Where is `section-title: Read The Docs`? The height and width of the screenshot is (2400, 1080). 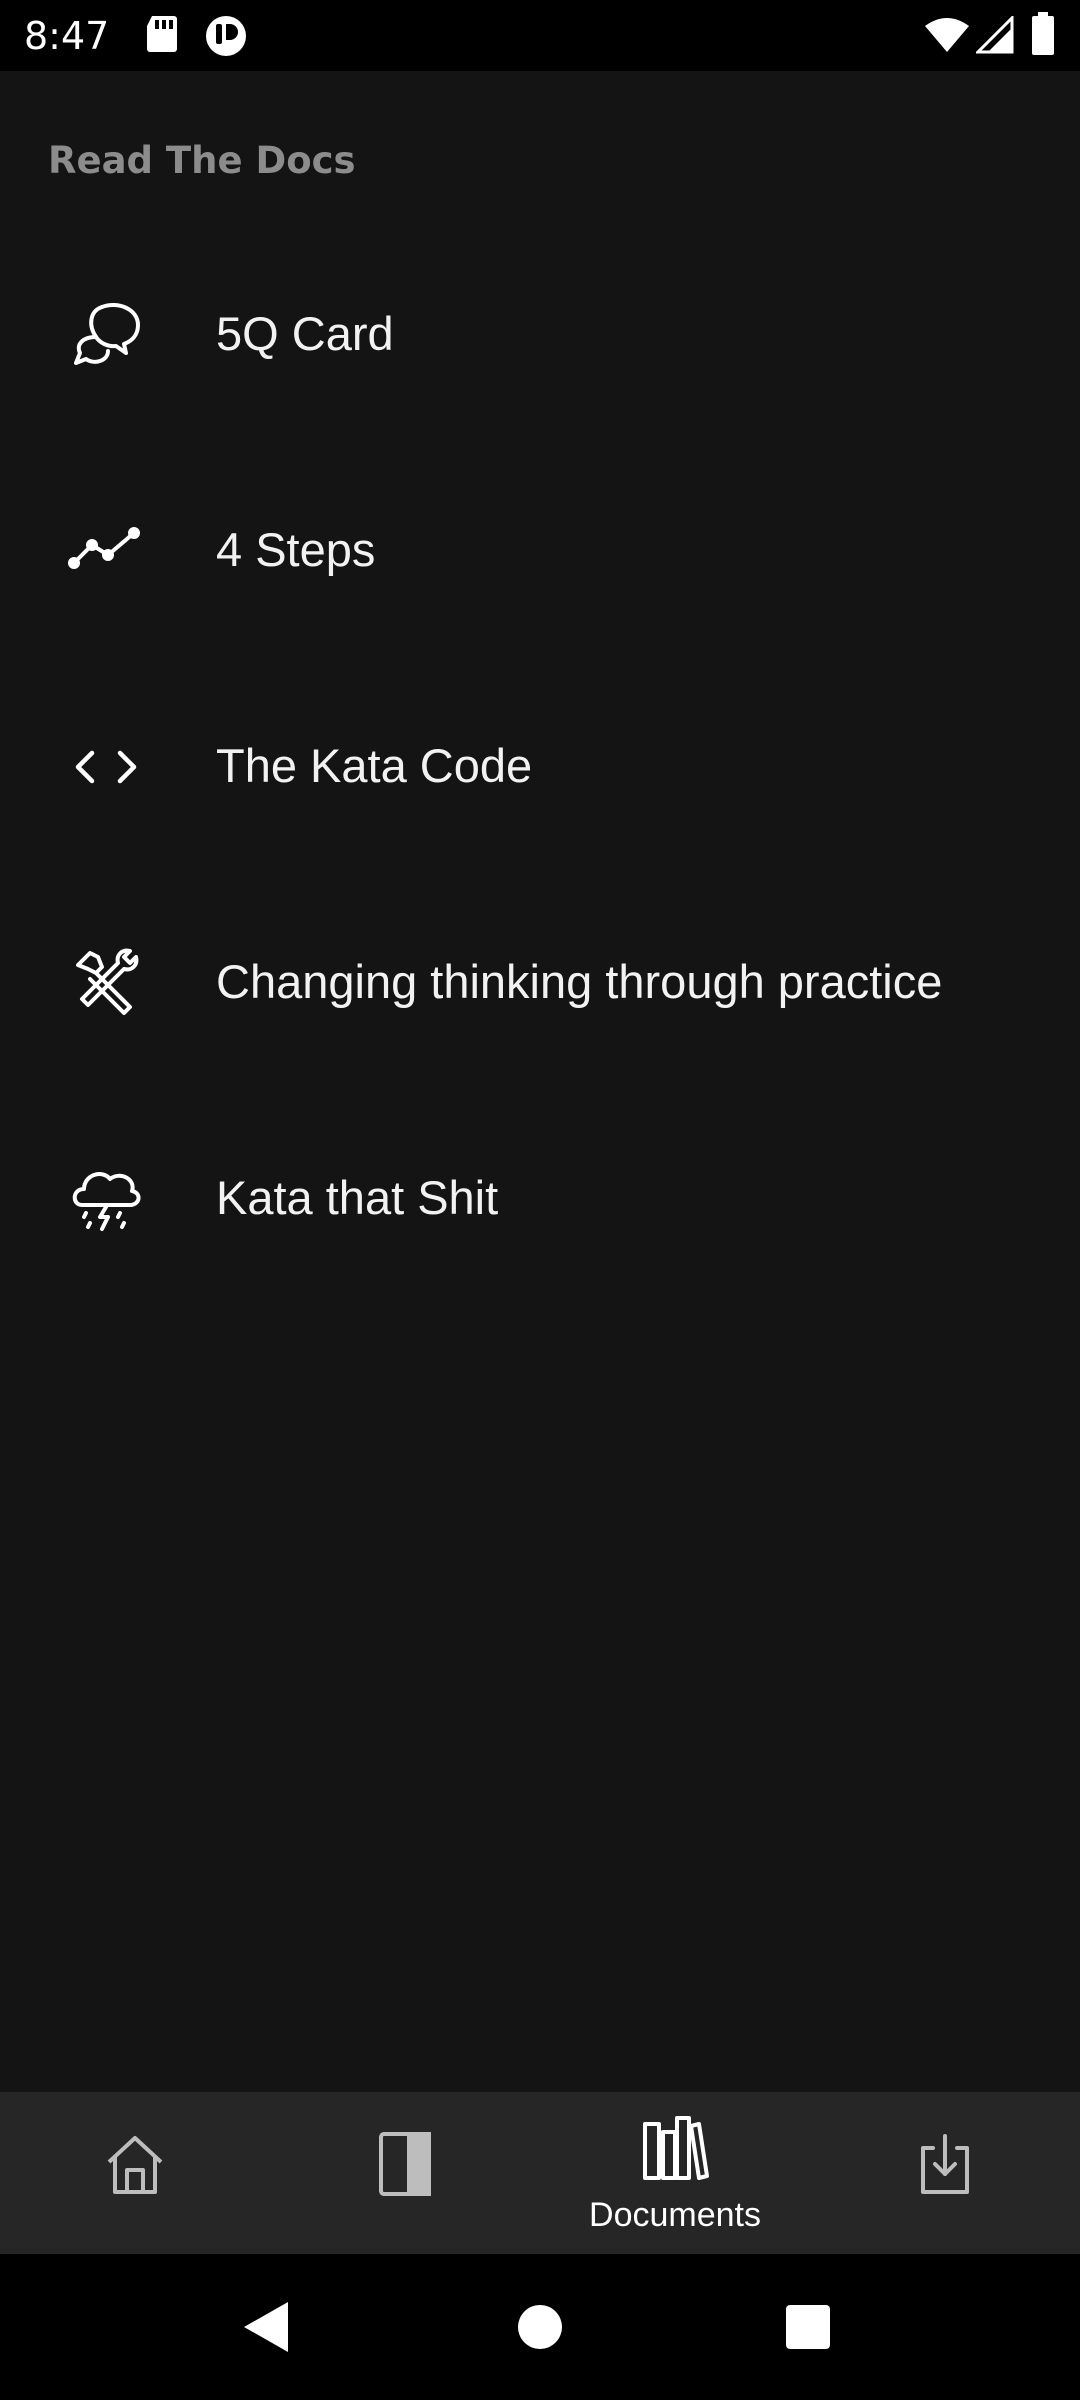
section-title: Read The Docs is located at coordinates (202, 160).